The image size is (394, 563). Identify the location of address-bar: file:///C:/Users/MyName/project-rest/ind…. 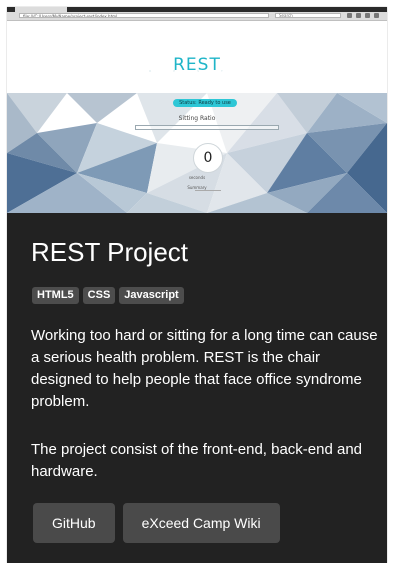
(144, 15).